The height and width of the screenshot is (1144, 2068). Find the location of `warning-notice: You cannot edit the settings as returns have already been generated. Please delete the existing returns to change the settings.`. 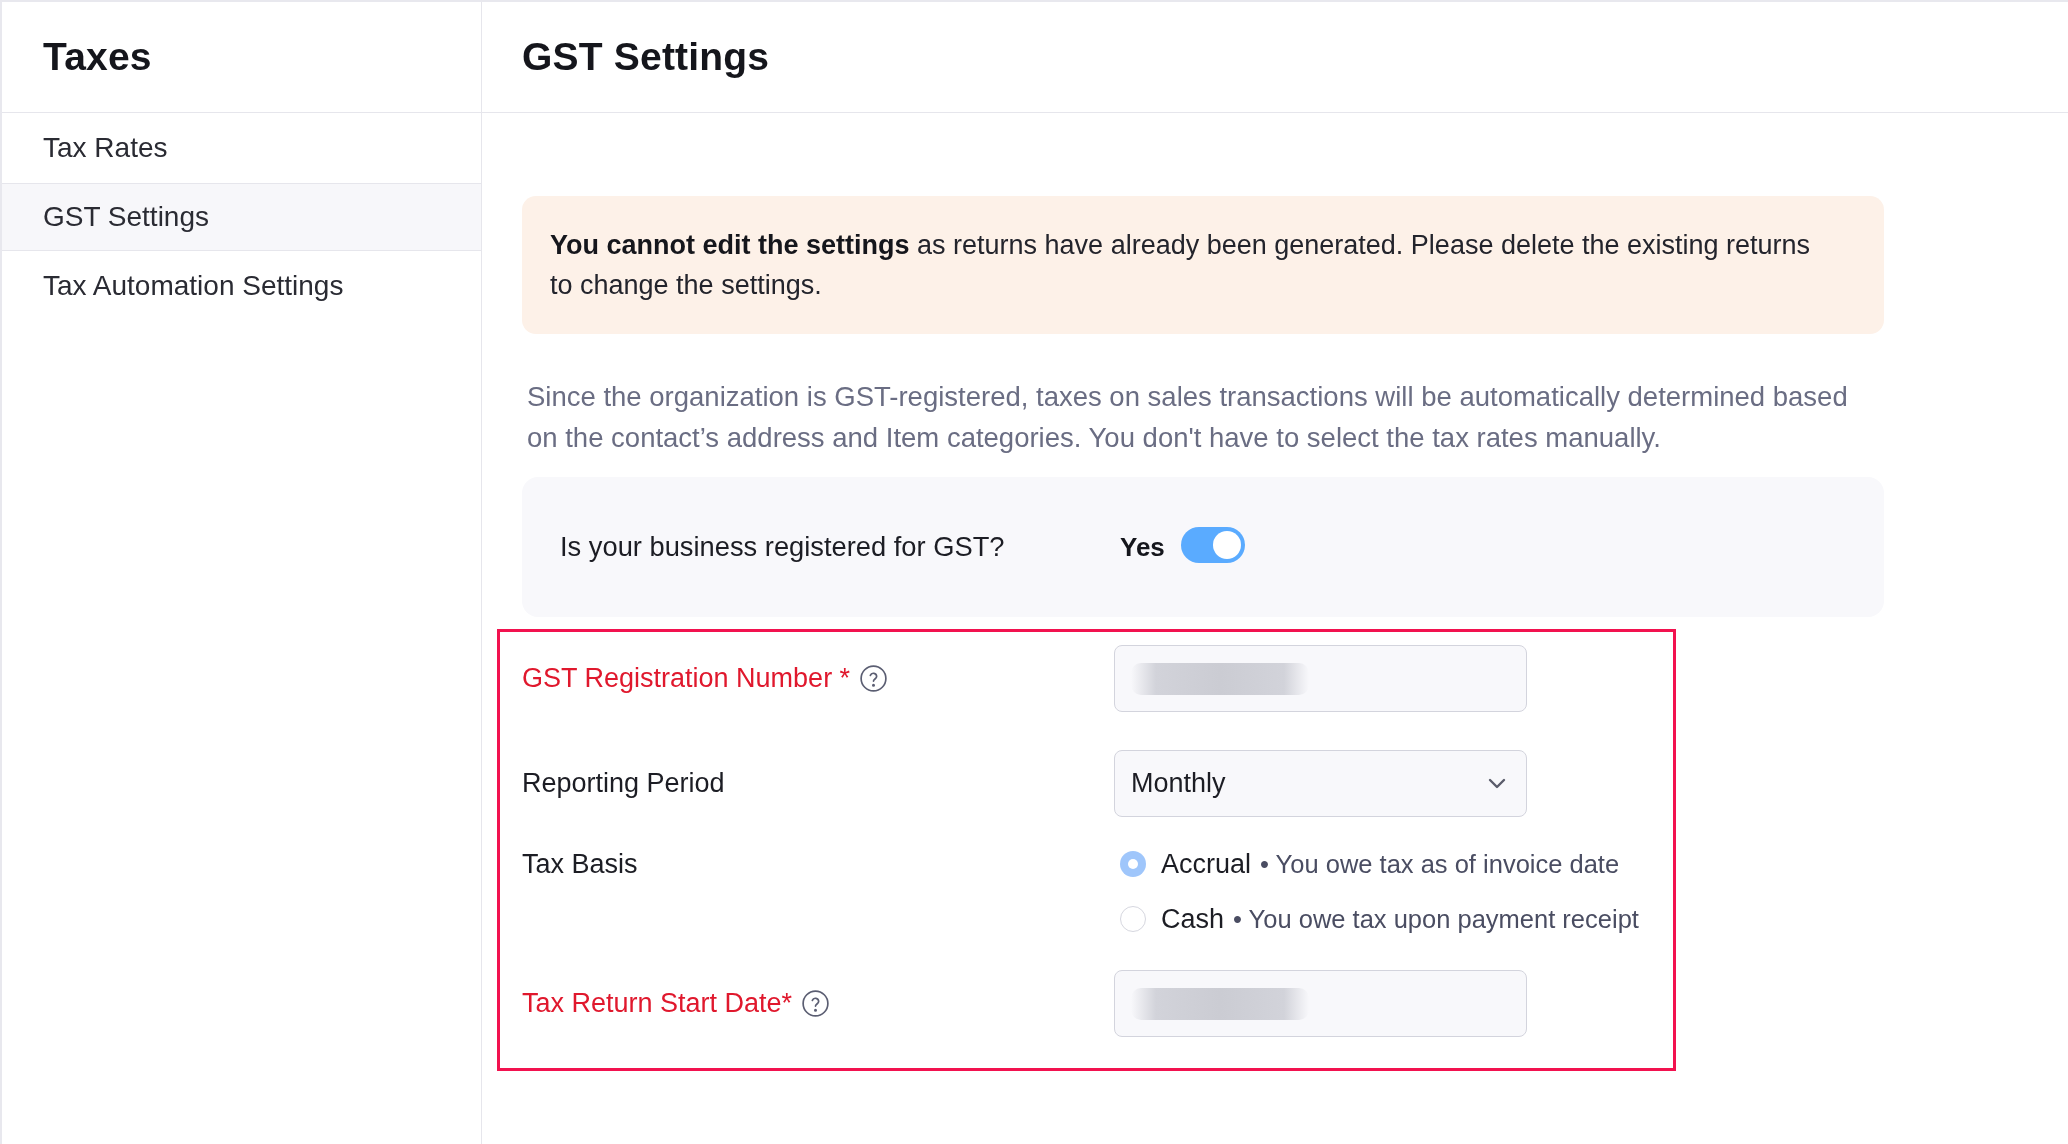

warning-notice: You cannot edit the settings as returns have already been generated. Please delete the existing returns to change the settings. is located at coordinates (1203, 265).